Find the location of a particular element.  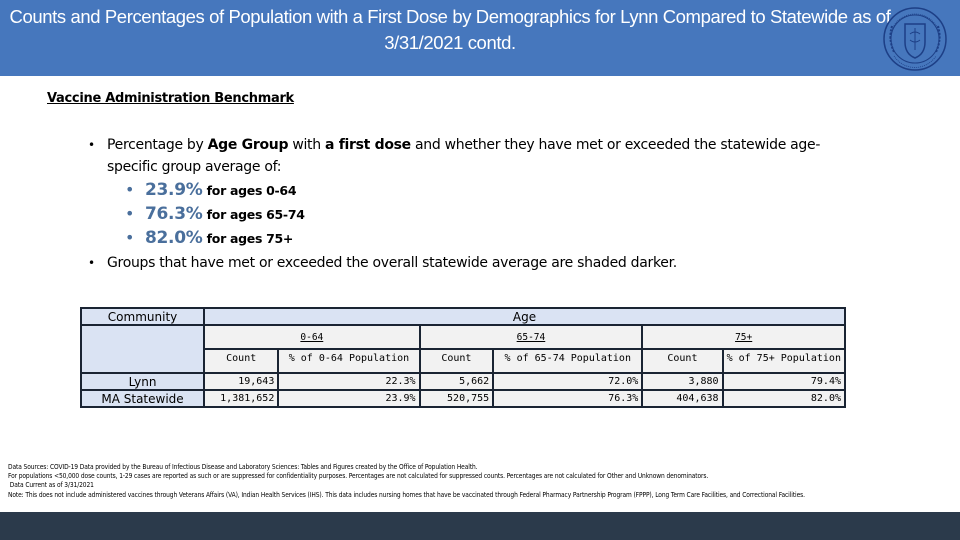

cell-value: 79.4% is located at coordinates (784, 381).